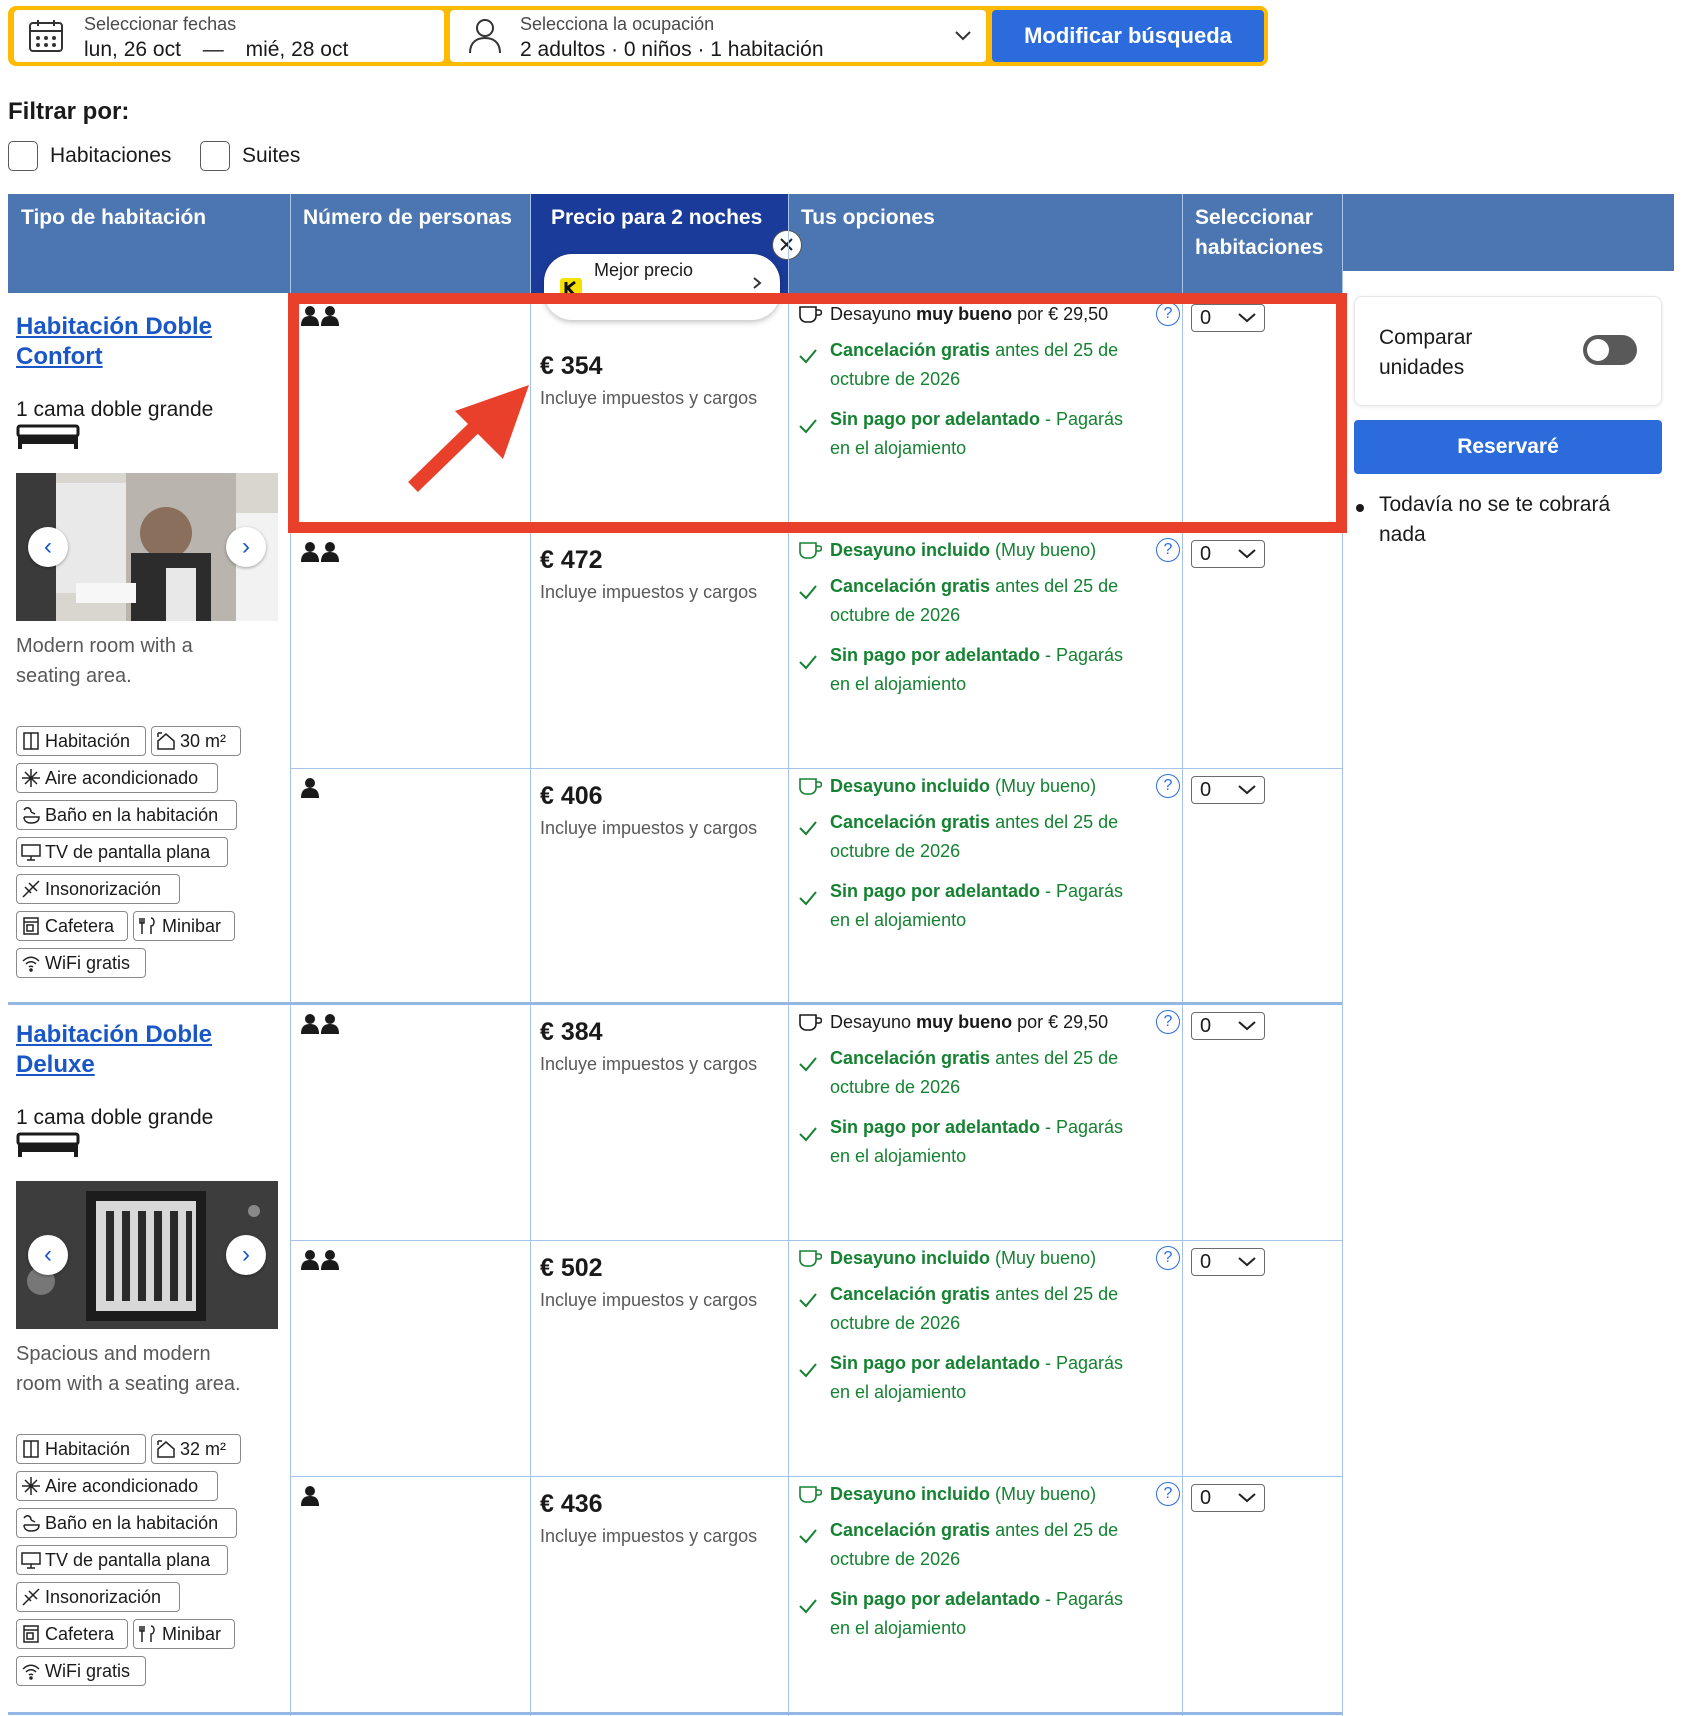 Image resolution: width=1708 pixels, height=1716 pixels. Describe the element at coordinates (617, 24) in the screenshot. I see `occupancy-label: Selecciona la ocupación` at that location.